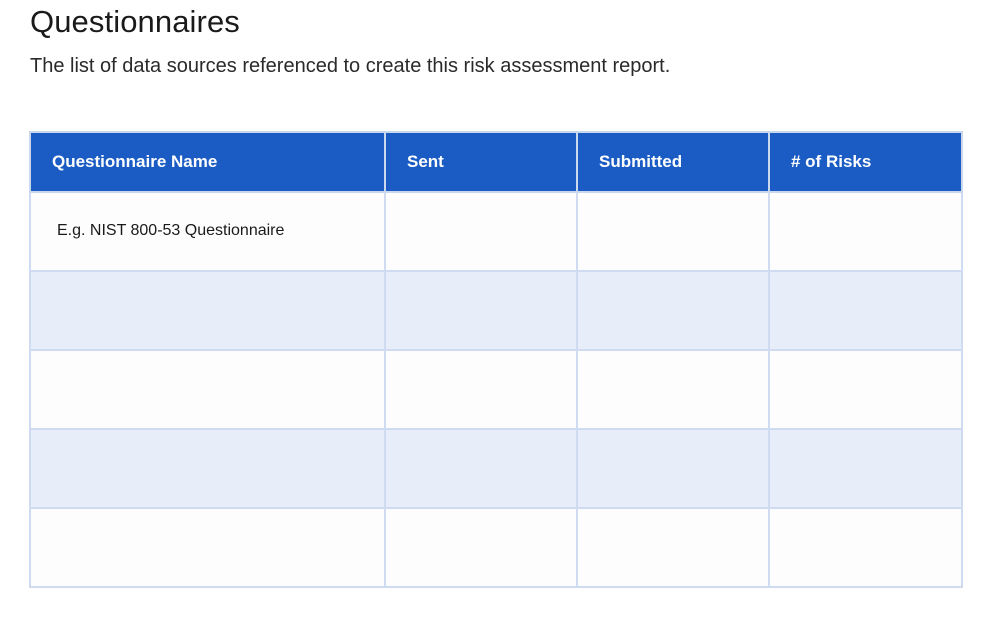 The height and width of the screenshot is (618, 997). Describe the element at coordinates (135, 21) in the screenshot. I see `page-title: Questionnaires` at that location.